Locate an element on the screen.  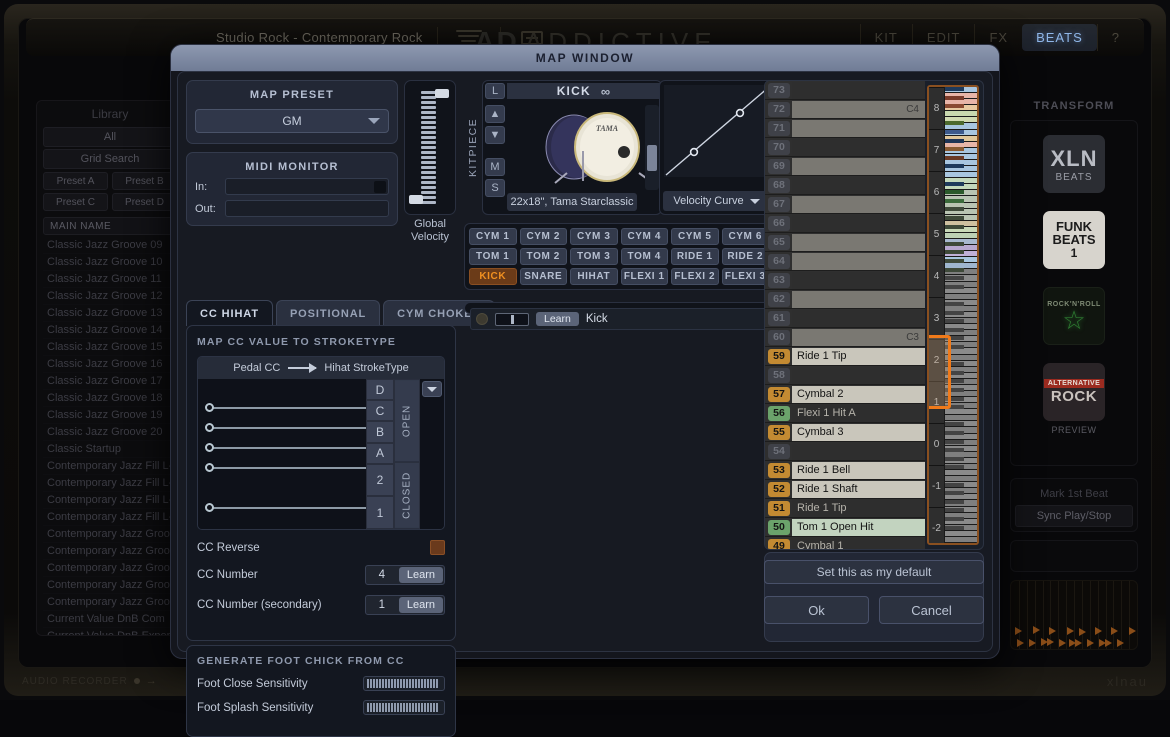
map-row: Learn Kick is located at coordinates (619, 319).